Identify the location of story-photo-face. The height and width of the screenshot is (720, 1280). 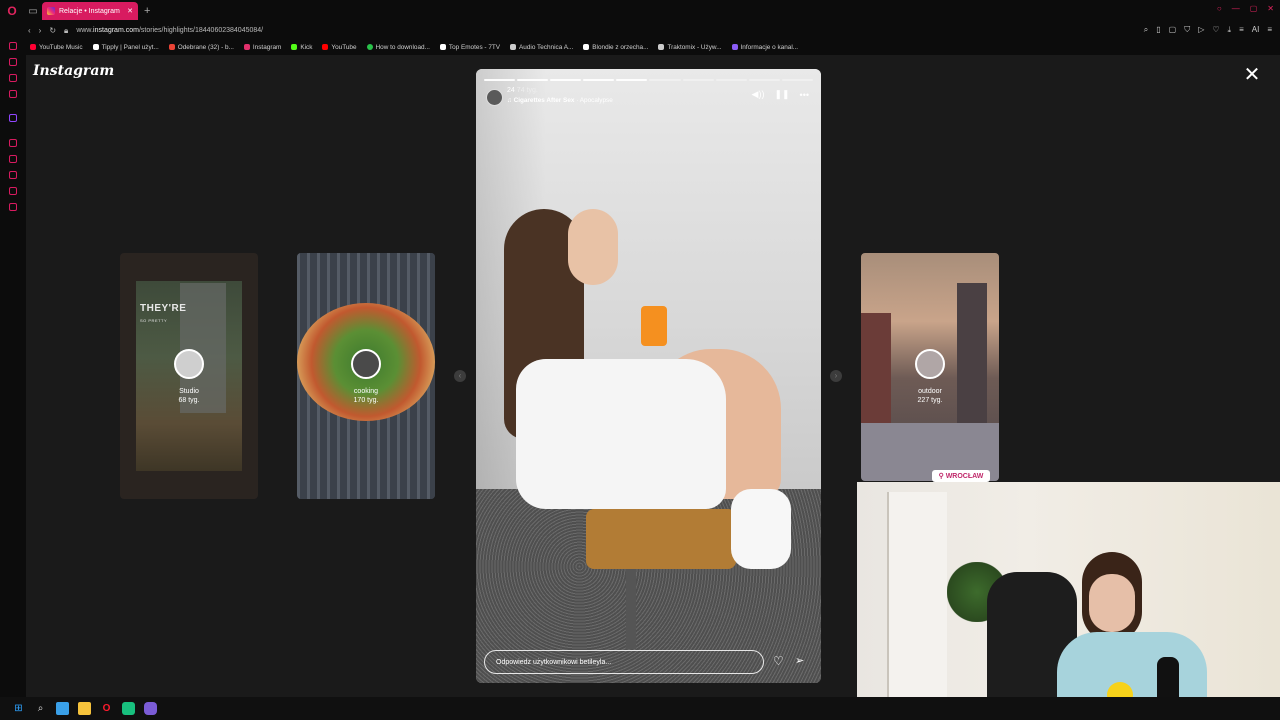
(593, 247).